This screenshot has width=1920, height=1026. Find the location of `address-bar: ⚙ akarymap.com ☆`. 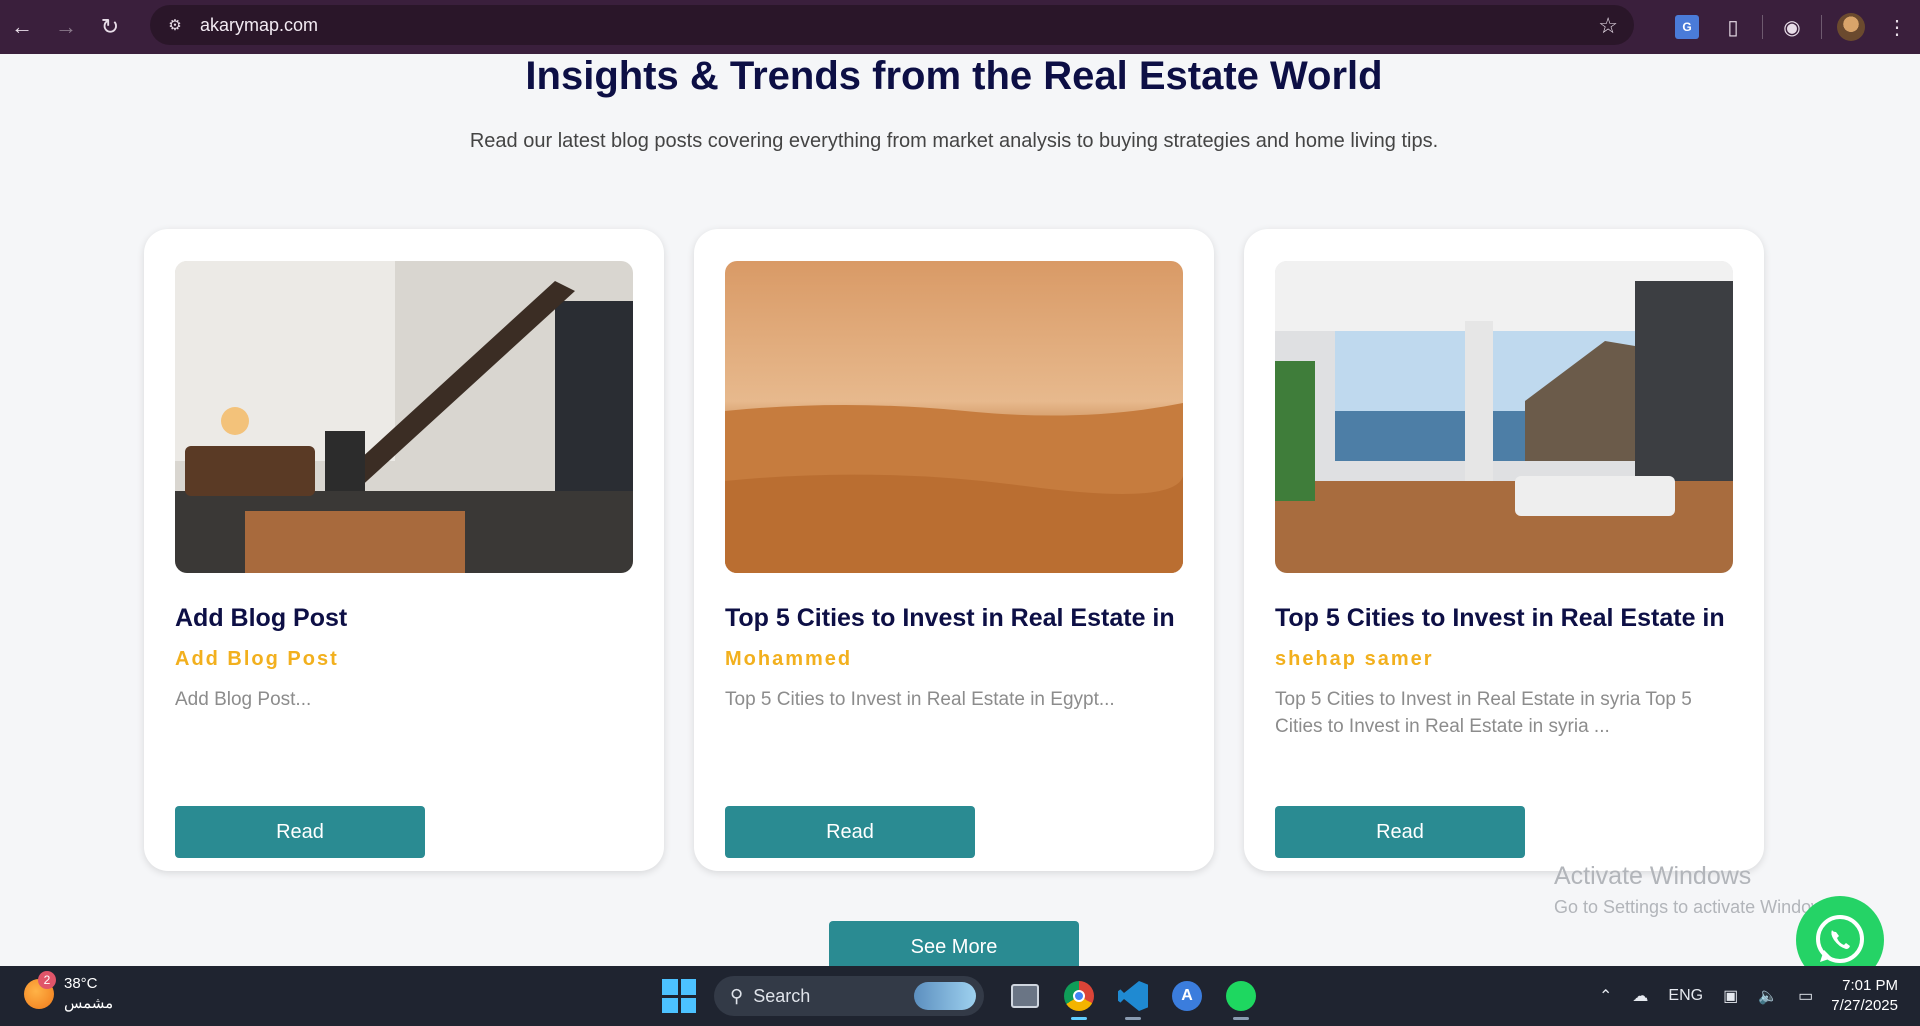

address-bar: ⚙ akarymap.com ☆ is located at coordinates (892, 25).